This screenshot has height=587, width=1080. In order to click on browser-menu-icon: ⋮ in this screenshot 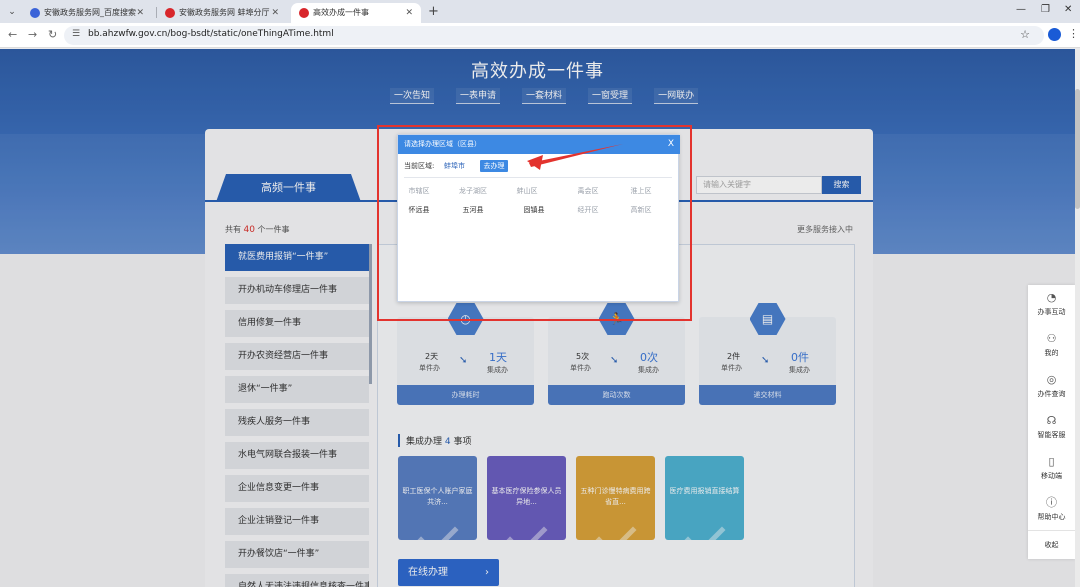, I will do `click(1073, 33)`.